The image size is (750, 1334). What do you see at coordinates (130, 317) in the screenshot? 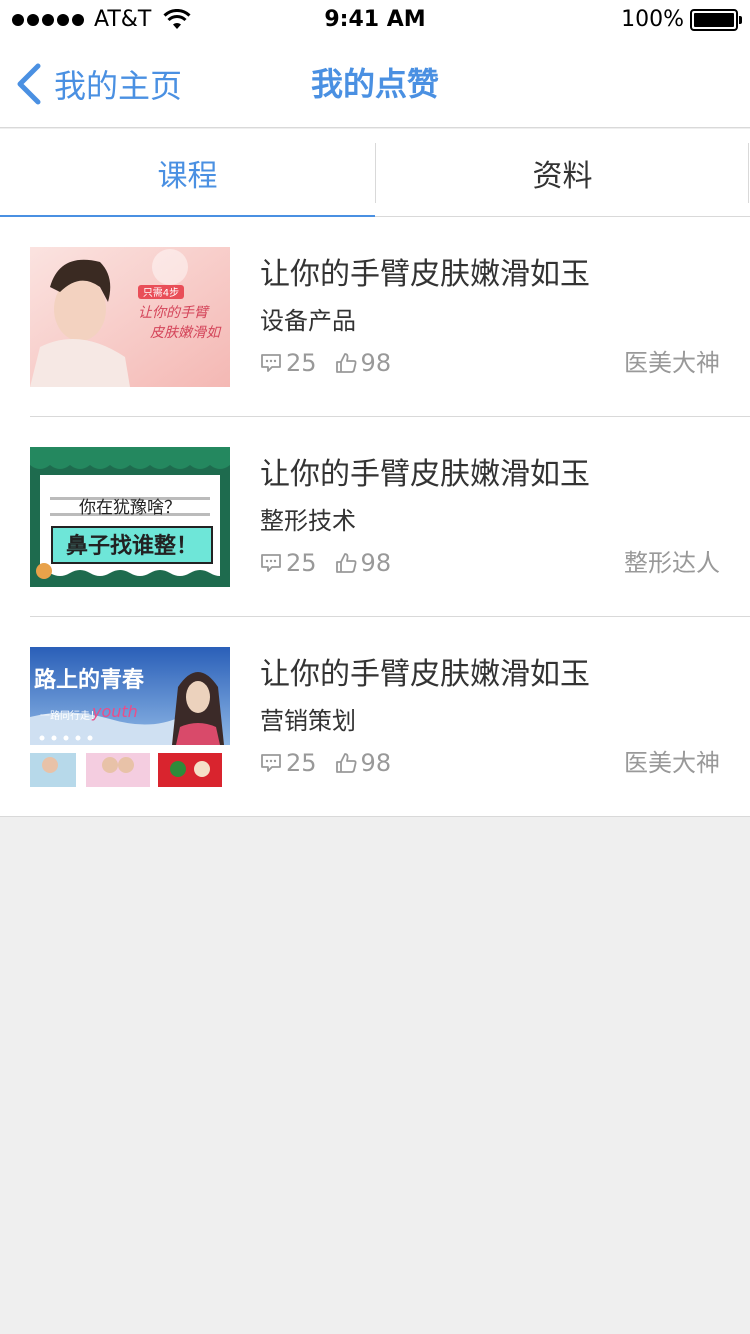
I see `course-thumbnail: 只需4步 让你的手臂 皮肤嫩滑如` at bounding box center [130, 317].